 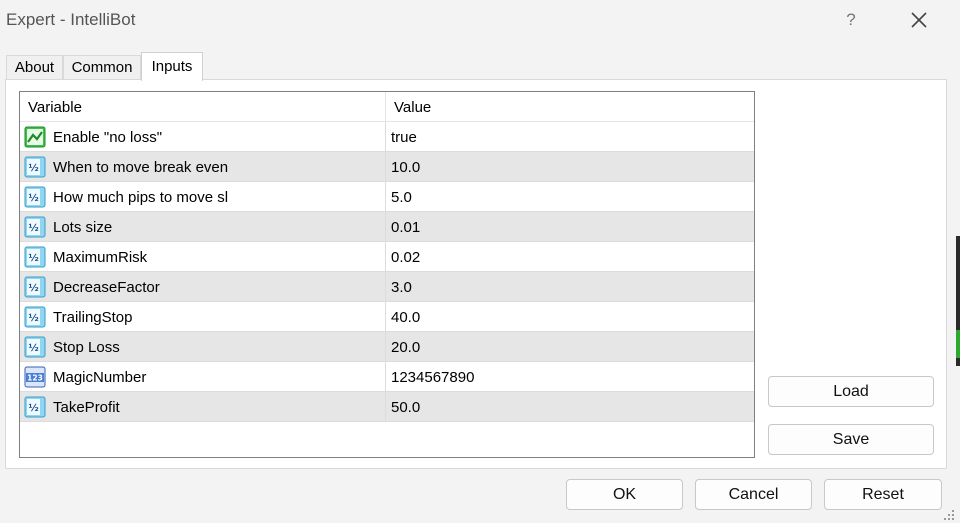 I want to click on table-row: ½ Lots size 0.01, so click(x=387, y=227).